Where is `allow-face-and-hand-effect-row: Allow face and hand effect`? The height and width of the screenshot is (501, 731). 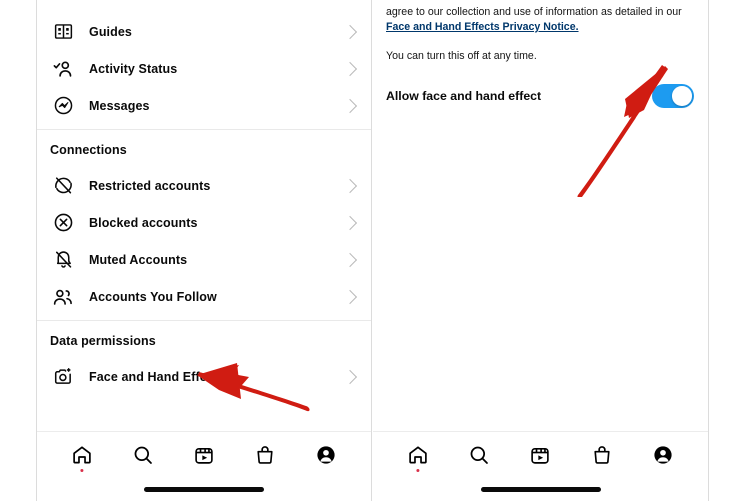 allow-face-and-hand-effect-row: Allow face and hand effect is located at coordinates (540, 96).